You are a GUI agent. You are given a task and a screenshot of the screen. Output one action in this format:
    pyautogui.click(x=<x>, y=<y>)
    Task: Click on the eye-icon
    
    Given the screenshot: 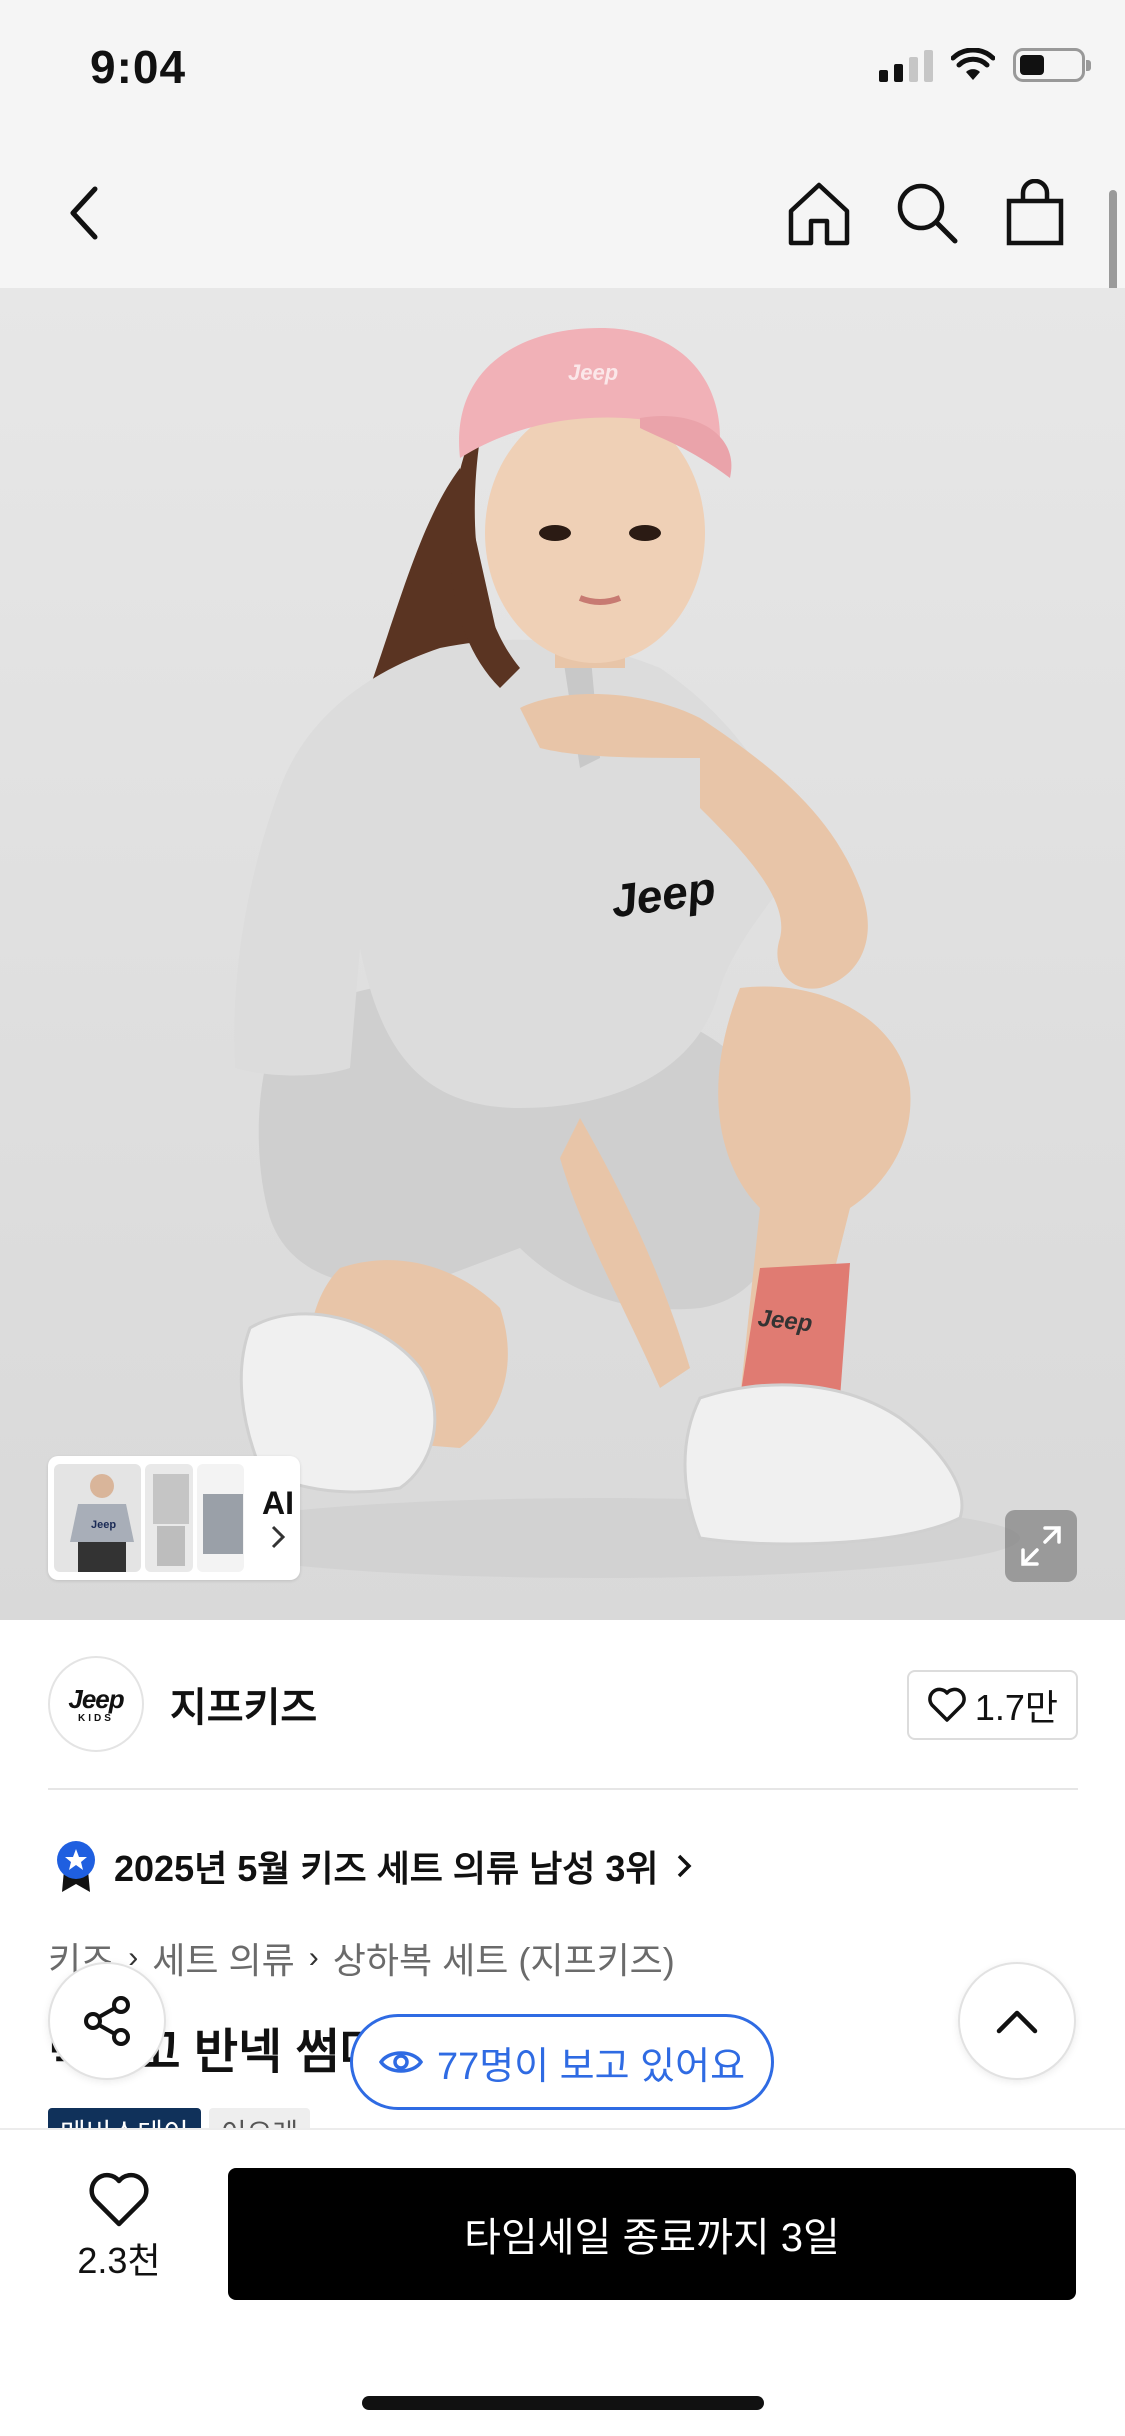 What is the action you would take?
    pyautogui.click(x=400, y=2062)
    